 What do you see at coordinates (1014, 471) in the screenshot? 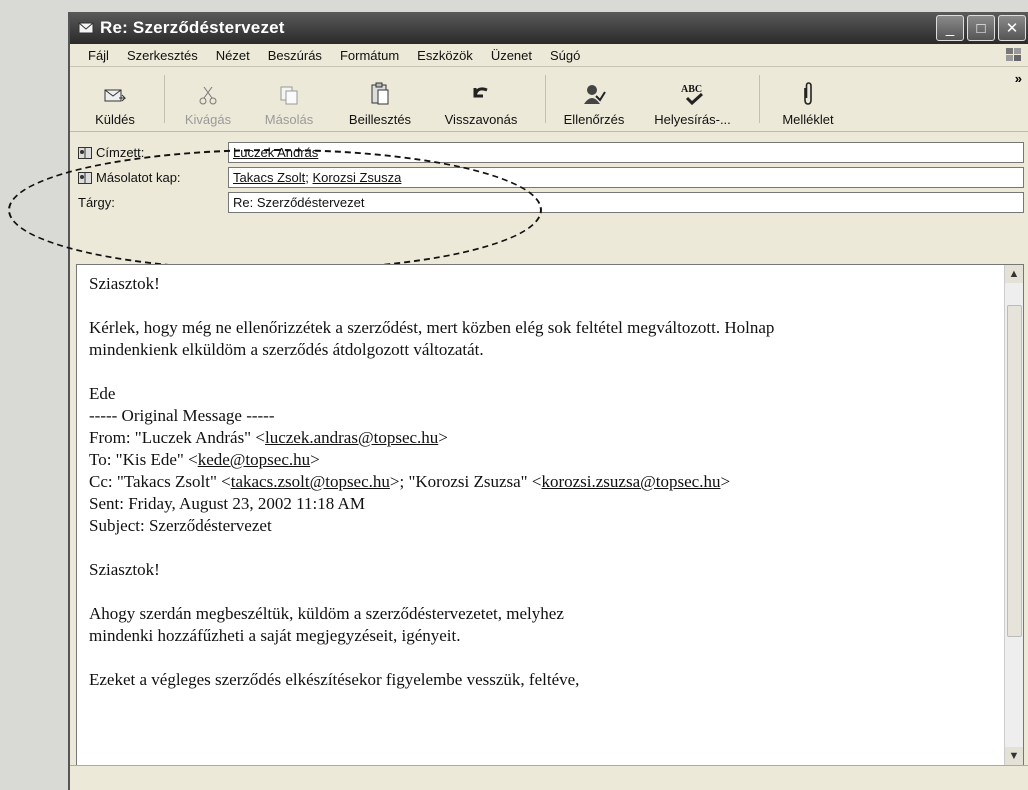
I see `scroll-thumb` at bounding box center [1014, 471].